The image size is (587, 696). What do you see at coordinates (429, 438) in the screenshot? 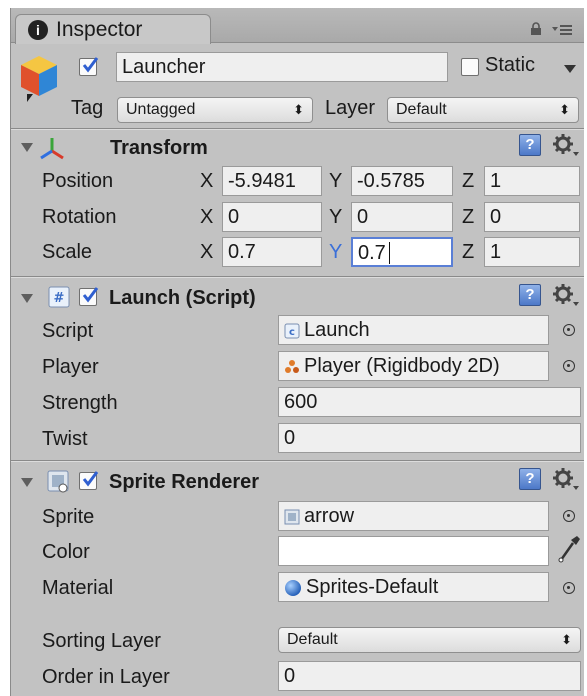
I see `twist-input: 0` at bounding box center [429, 438].